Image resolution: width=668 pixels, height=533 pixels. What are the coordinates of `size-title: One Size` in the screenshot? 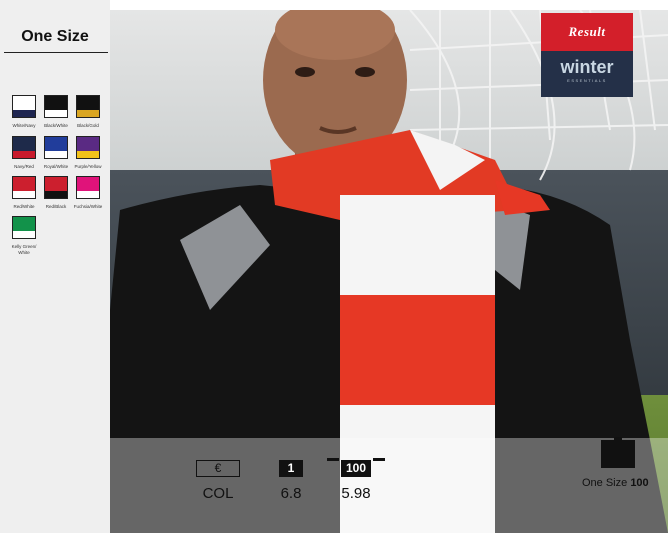 It's located at (55, 36).